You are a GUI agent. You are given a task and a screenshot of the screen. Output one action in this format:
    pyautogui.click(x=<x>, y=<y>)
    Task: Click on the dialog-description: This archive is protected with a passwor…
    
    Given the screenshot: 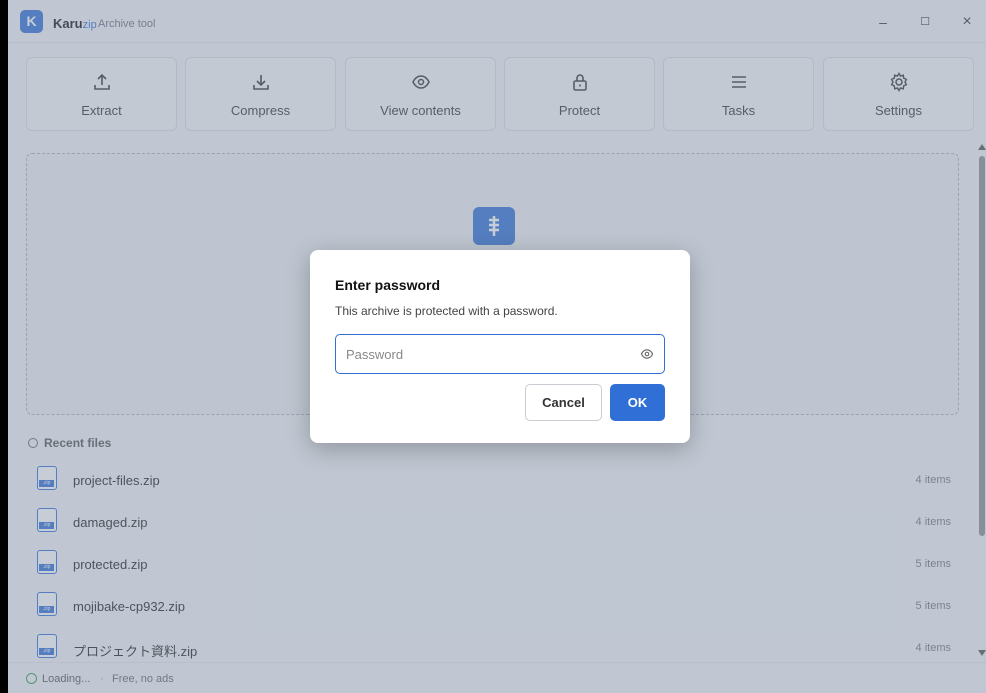 What is the action you would take?
    pyautogui.click(x=446, y=311)
    